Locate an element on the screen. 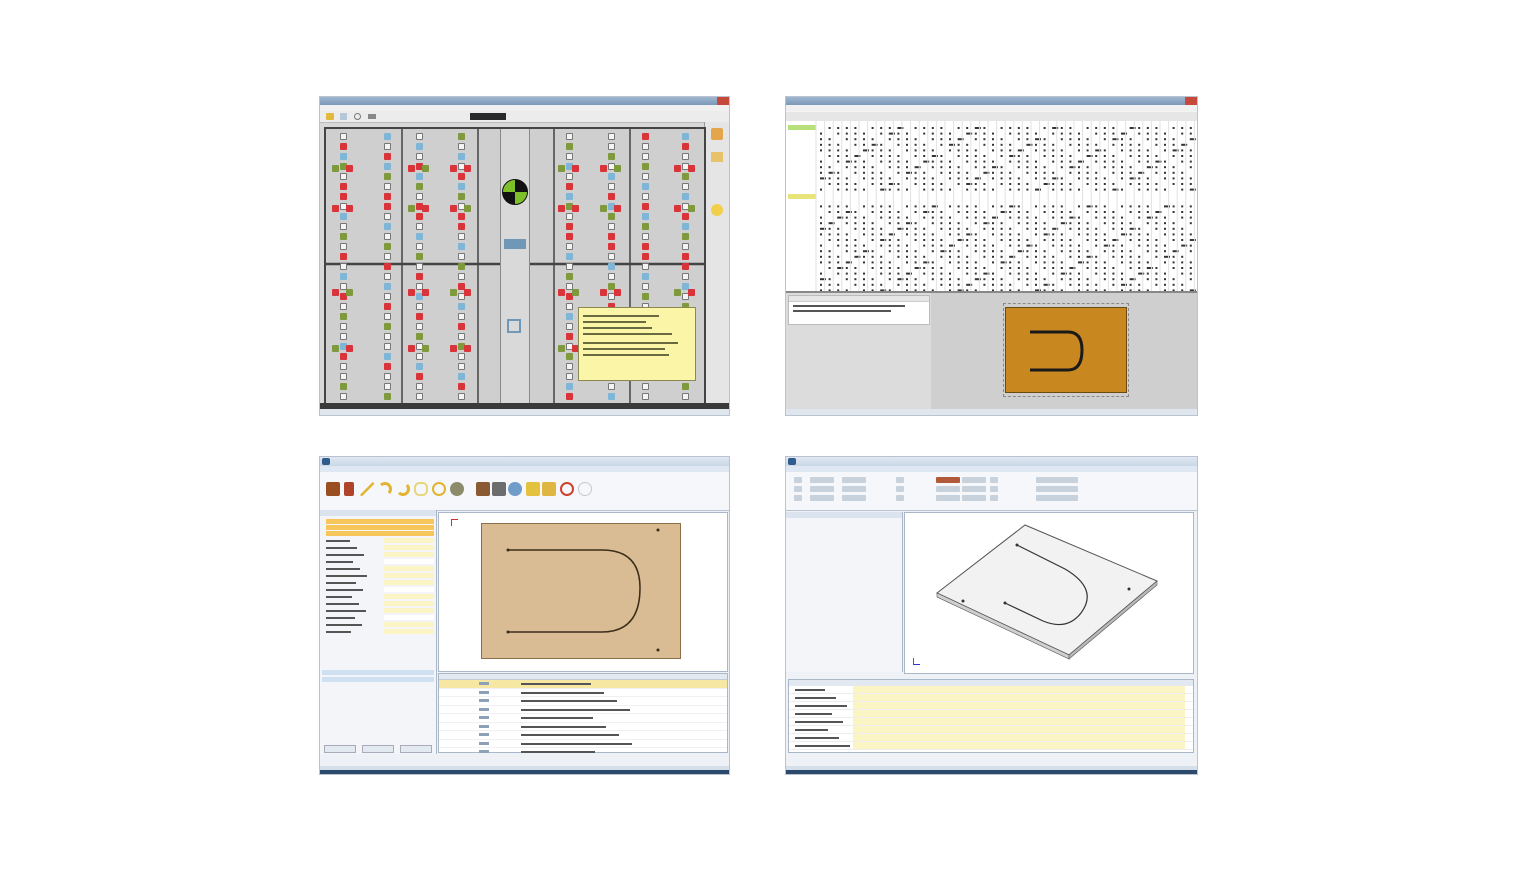 The height and width of the screenshot is (875, 1520). drawing-canvas is located at coordinates (583, 592).